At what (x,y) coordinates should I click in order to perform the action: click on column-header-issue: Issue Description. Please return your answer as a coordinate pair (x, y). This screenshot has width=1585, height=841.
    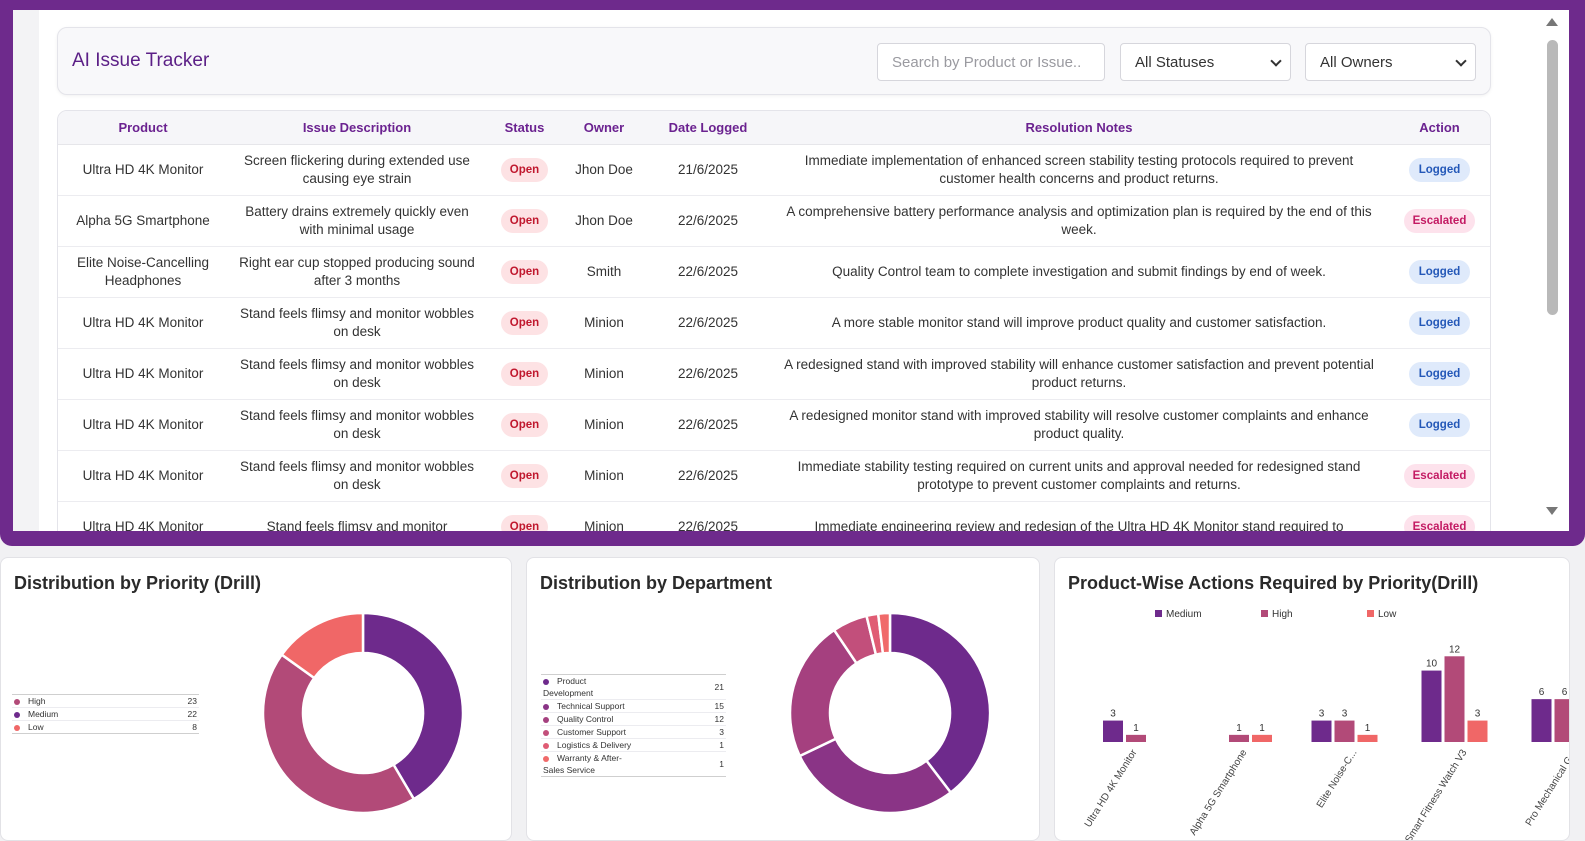
    Looking at the image, I should click on (357, 128).